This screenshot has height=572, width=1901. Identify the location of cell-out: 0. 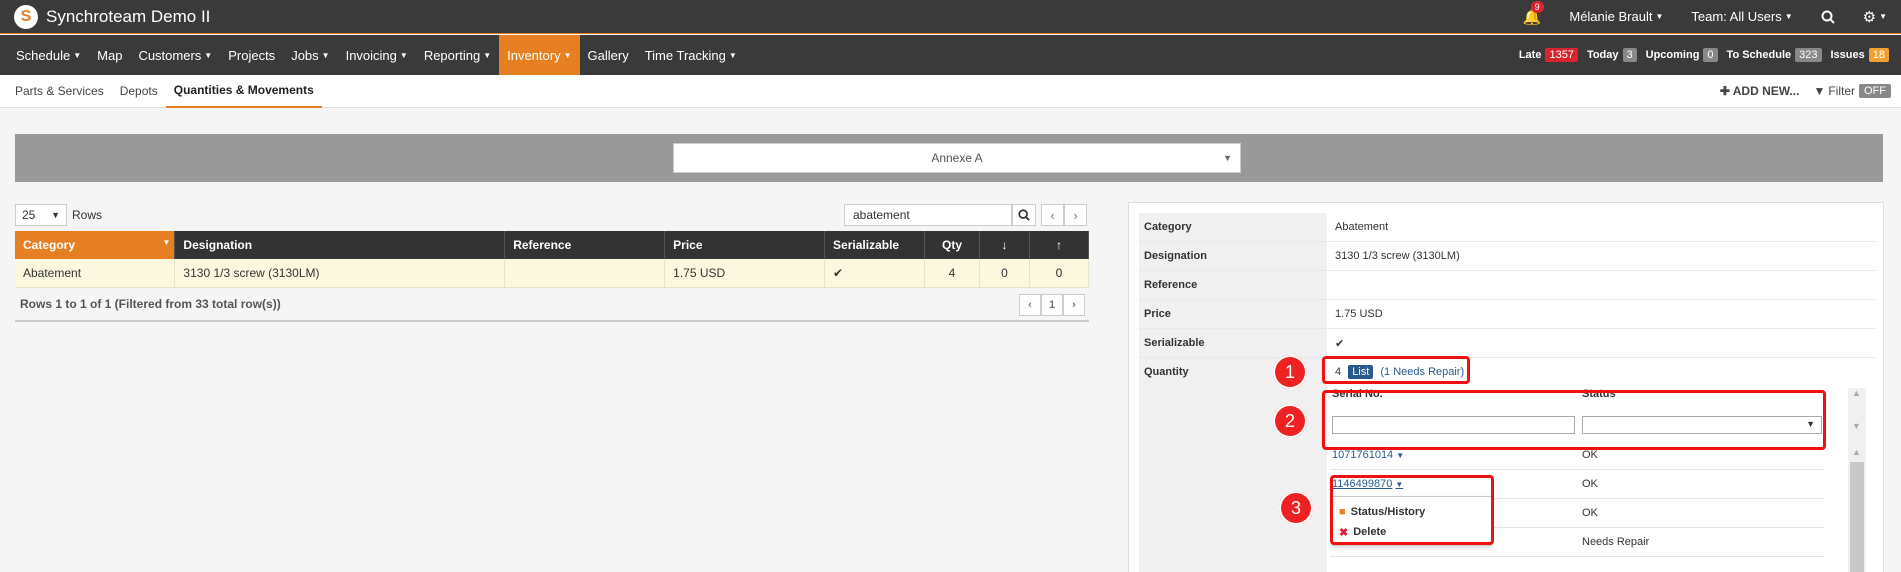
(1004, 273).